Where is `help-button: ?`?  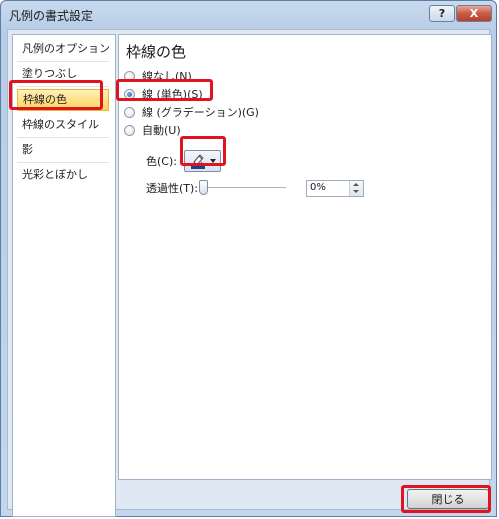 help-button: ? is located at coordinates (442, 13).